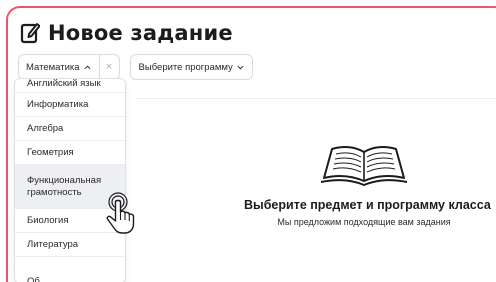 The width and height of the screenshot is (496, 282). What do you see at coordinates (70, 128) in the screenshot?
I see `dropdown-item-algebra: Алгебра` at bounding box center [70, 128].